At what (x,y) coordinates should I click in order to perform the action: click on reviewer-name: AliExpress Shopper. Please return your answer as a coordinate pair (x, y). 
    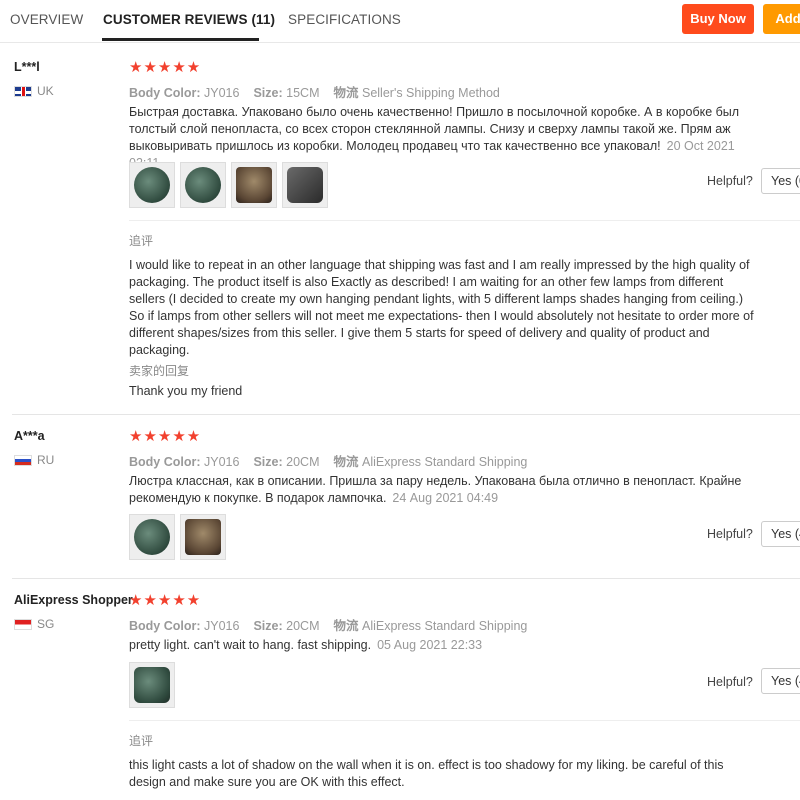
    Looking at the image, I should click on (73, 600).